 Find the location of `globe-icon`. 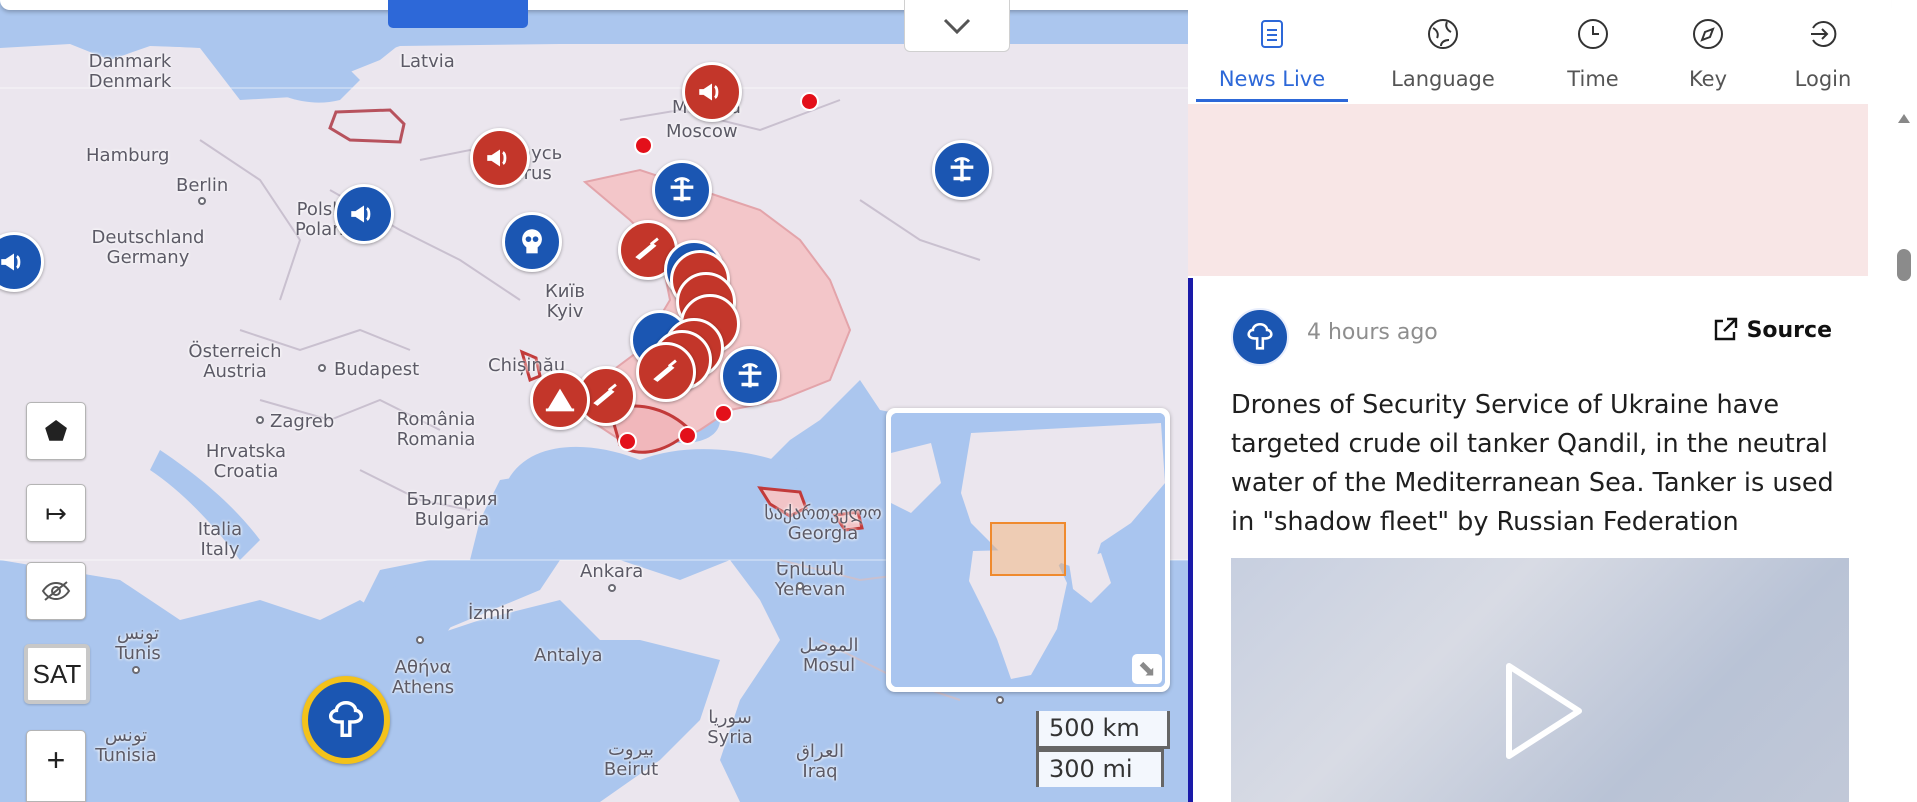

globe-icon is located at coordinates (1443, 34).